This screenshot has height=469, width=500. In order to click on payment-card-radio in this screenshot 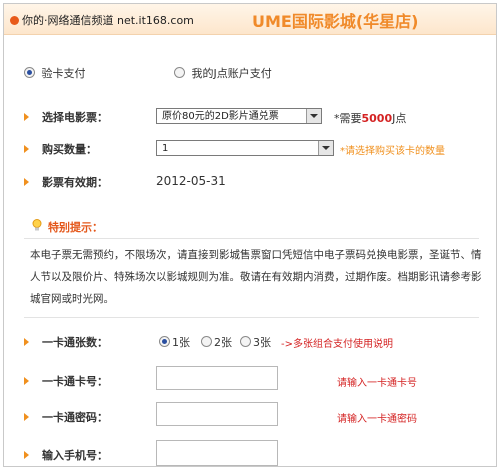, I will do `click(29, 72)`.